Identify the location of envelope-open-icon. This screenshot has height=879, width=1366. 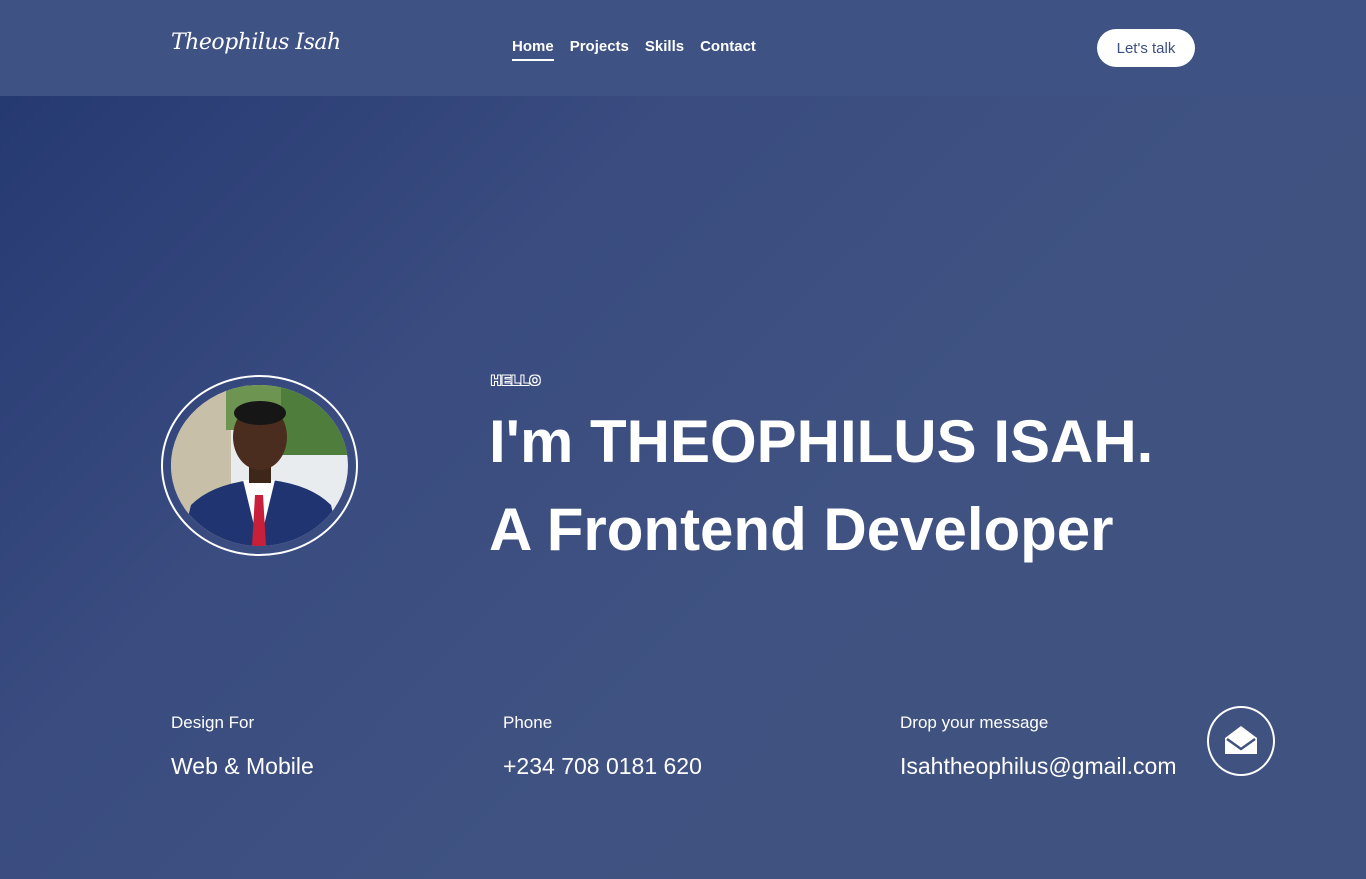
(1241, 741).